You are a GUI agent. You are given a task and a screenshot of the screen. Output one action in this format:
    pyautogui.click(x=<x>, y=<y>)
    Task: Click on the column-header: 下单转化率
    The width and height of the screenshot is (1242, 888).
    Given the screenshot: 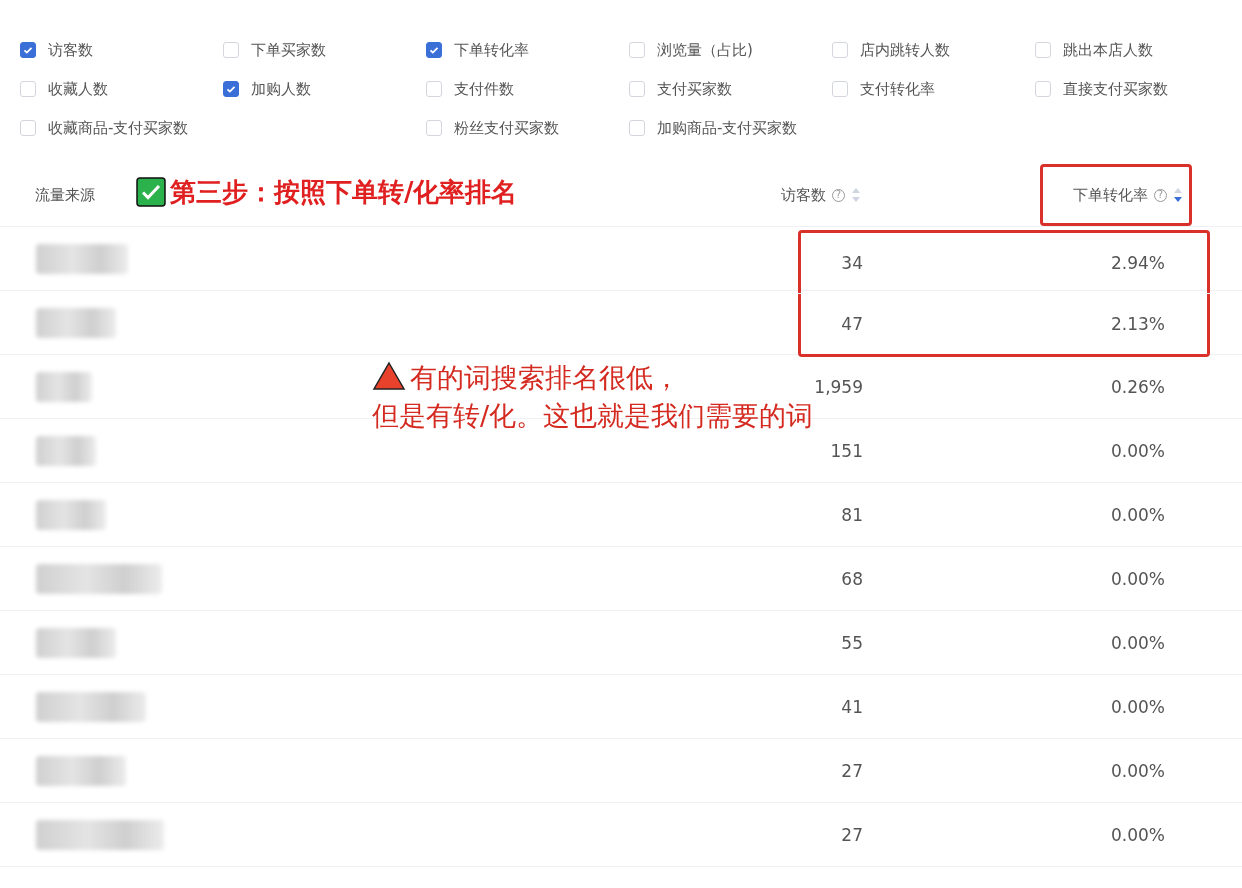 What is the action you would take?
    pyautogui.click(x=1110, y=195)
    